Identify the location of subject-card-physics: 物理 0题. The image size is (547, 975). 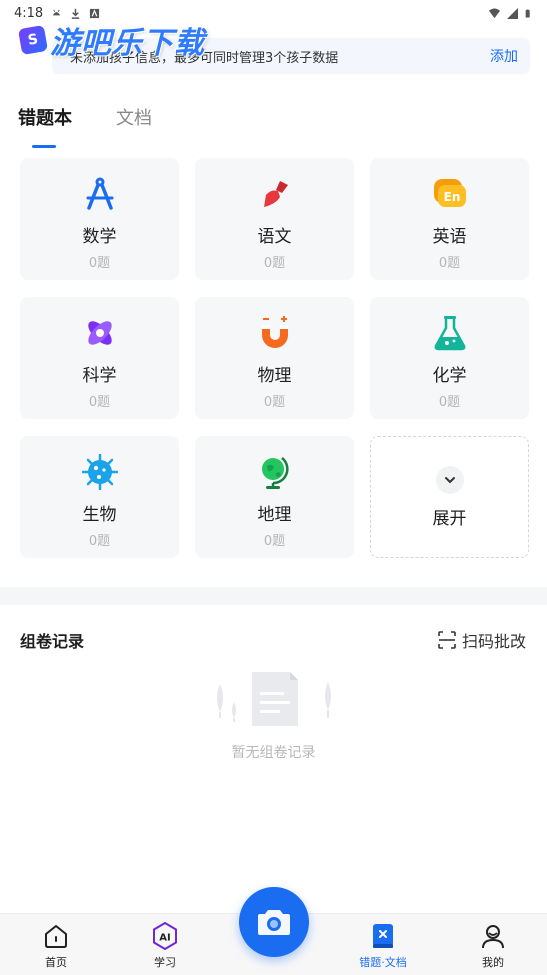
(274, 358).